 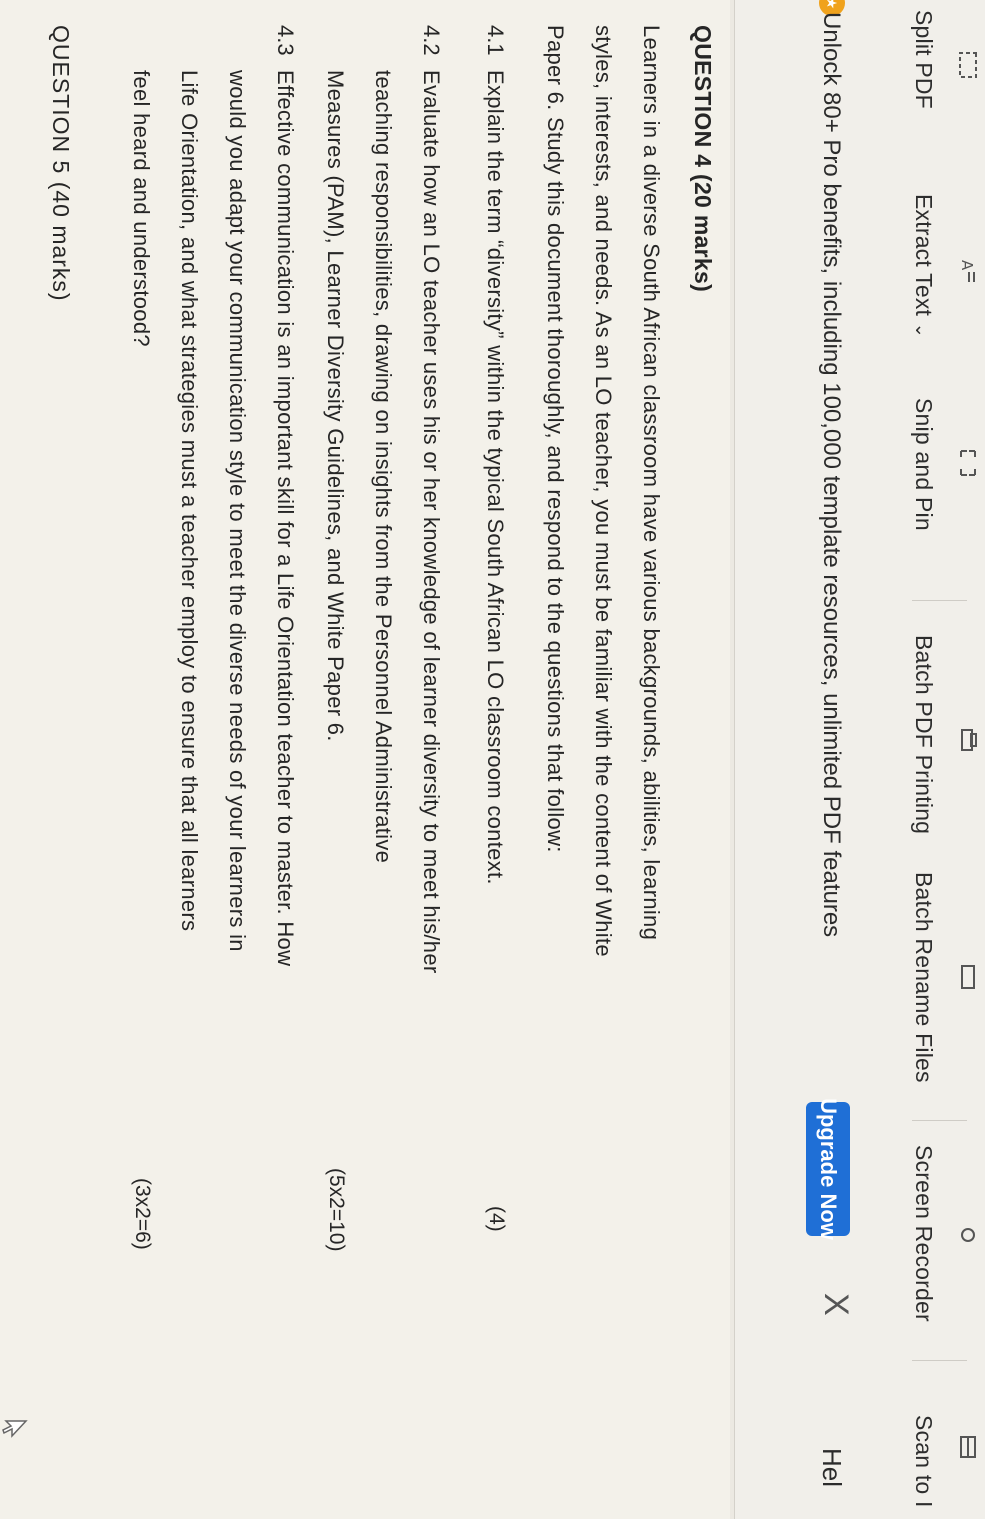 What do you see at coordinates (860, 740) in the screenshot?
I see `batch-pdf-printing-button: Batch PDF Printing` at bounding box center [860, 740].